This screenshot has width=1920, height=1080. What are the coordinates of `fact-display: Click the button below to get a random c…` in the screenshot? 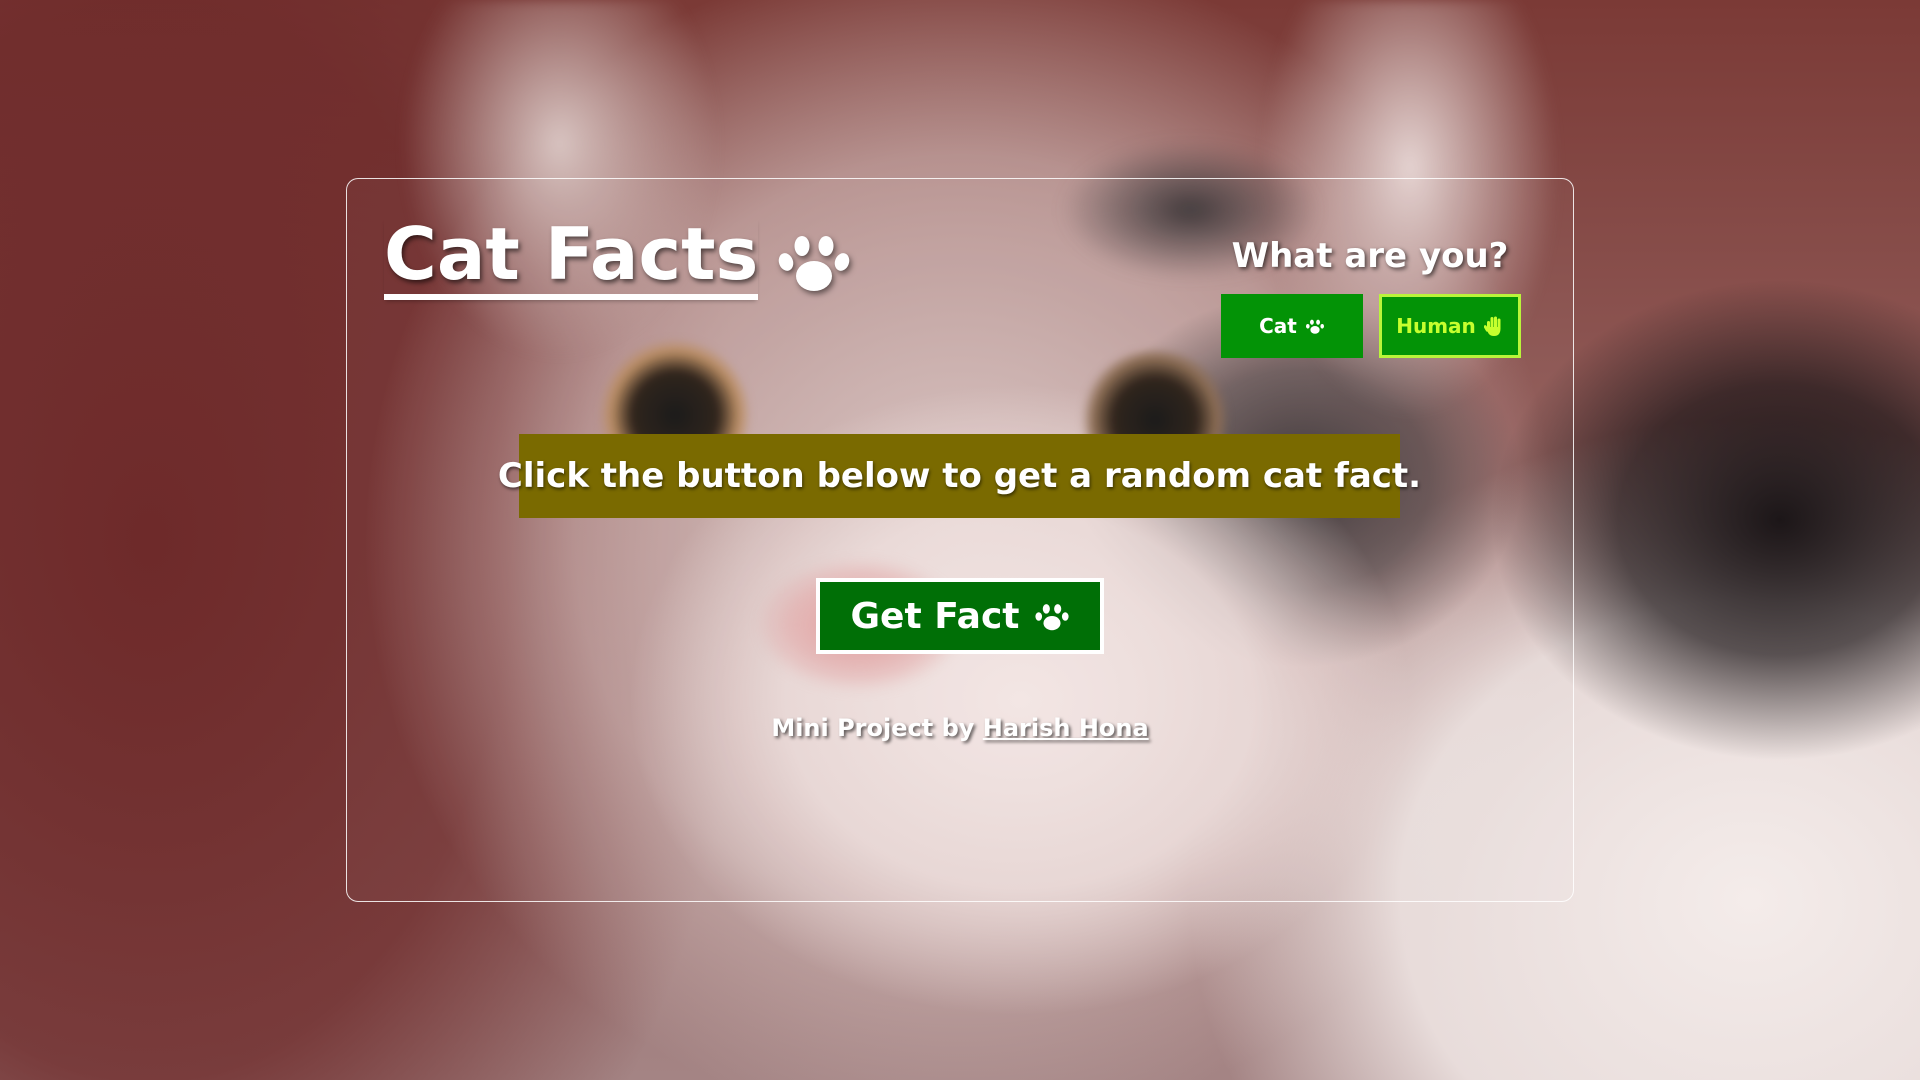 It's located at (959, 476).